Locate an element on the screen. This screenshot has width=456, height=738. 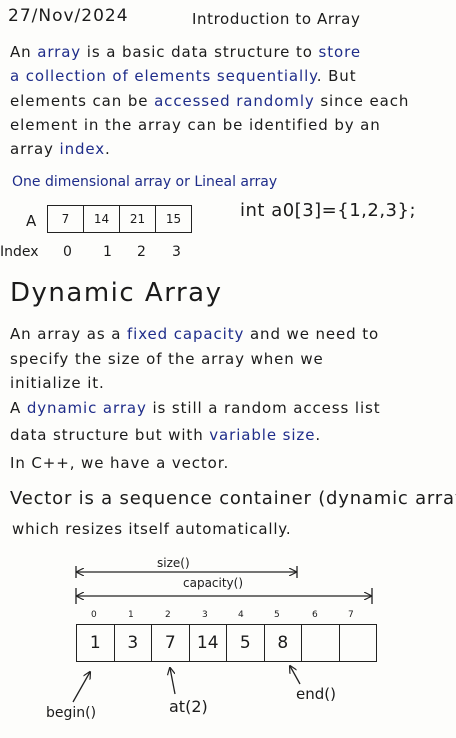
vector-index: 7 is located at coordinates (351, 615).